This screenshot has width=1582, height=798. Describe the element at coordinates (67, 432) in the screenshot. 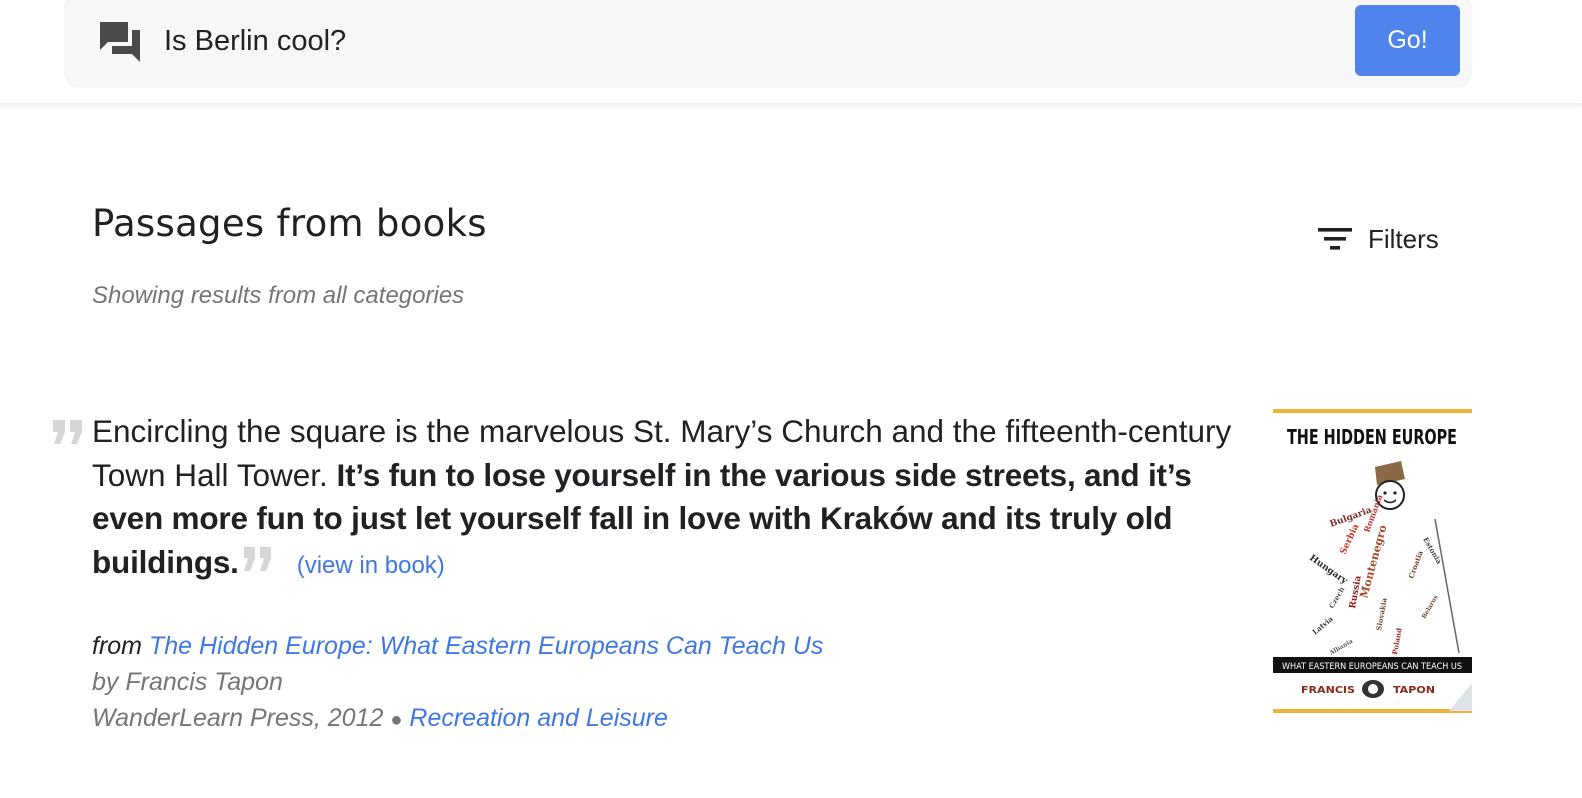

I see `open-quote-icon` at that location.